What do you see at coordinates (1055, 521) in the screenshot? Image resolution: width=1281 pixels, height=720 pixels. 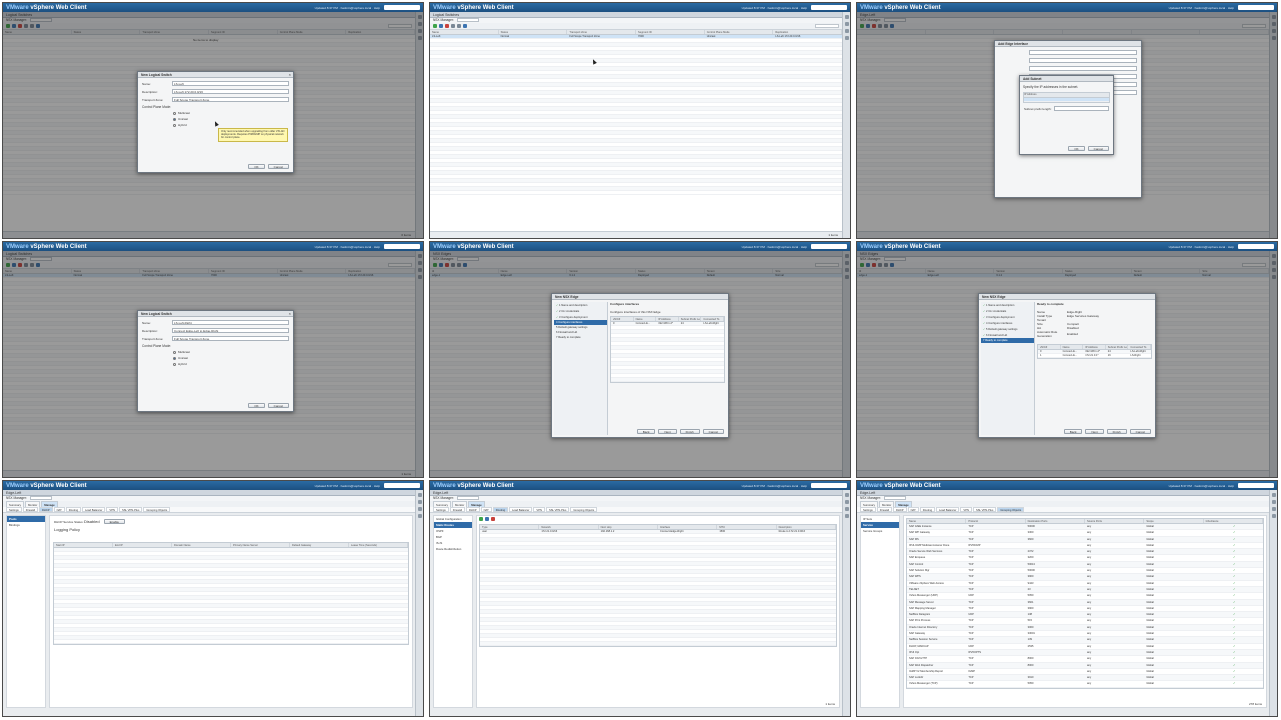 I see `column-header: Destination Ports` at bounding box center [1055, 521].